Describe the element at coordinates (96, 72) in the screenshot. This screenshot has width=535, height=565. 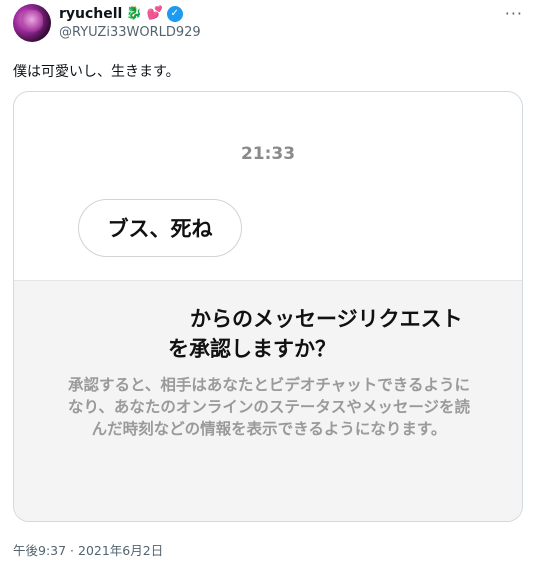
I see `tweet-text: 僕は可愛いし、生きます。` at that location.